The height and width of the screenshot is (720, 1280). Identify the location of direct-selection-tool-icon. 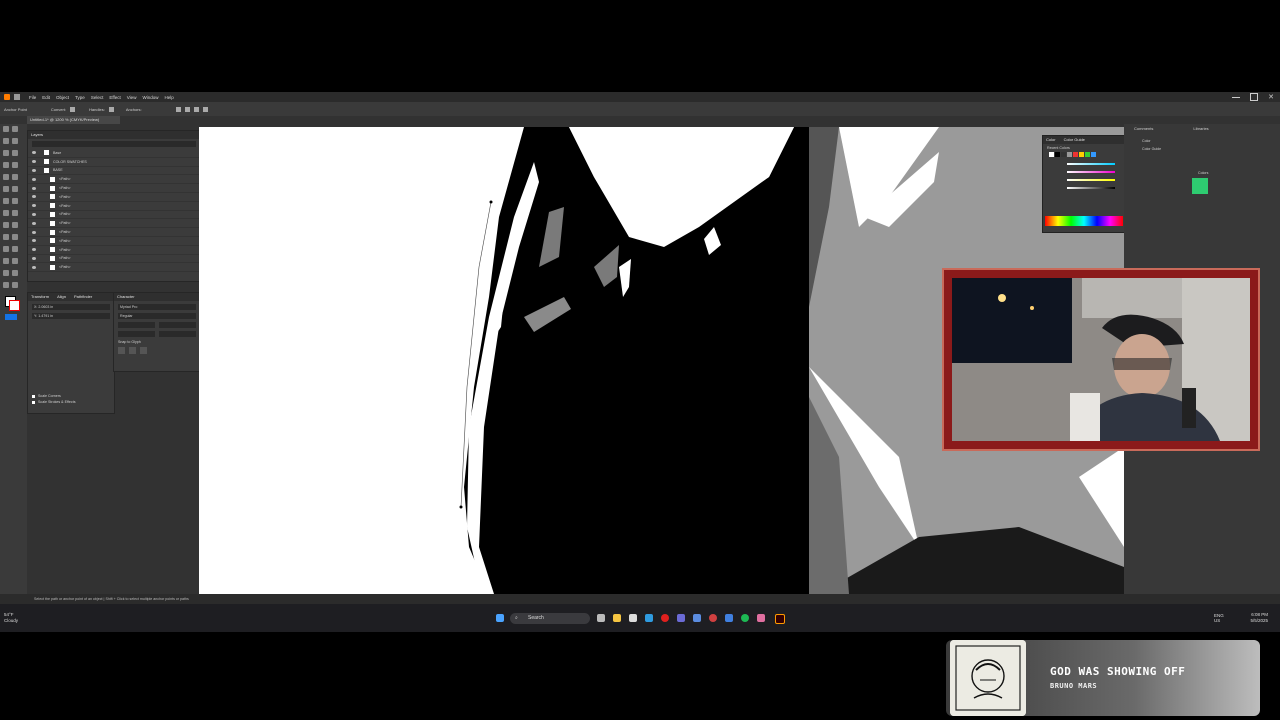
(15, 129).